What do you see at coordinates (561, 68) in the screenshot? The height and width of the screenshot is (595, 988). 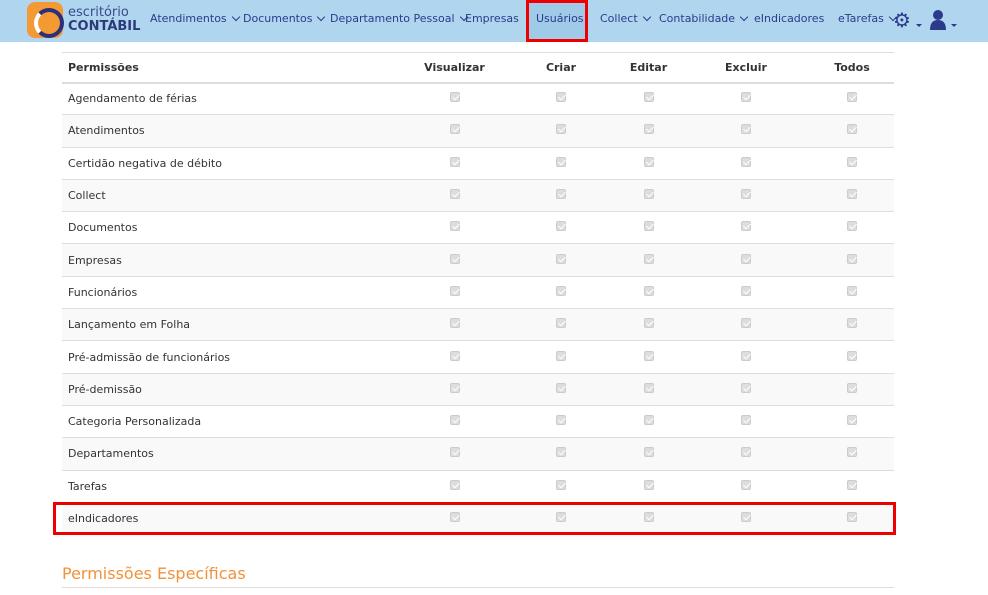 I see `column-header: Criar` at bounding box center [561, 68].